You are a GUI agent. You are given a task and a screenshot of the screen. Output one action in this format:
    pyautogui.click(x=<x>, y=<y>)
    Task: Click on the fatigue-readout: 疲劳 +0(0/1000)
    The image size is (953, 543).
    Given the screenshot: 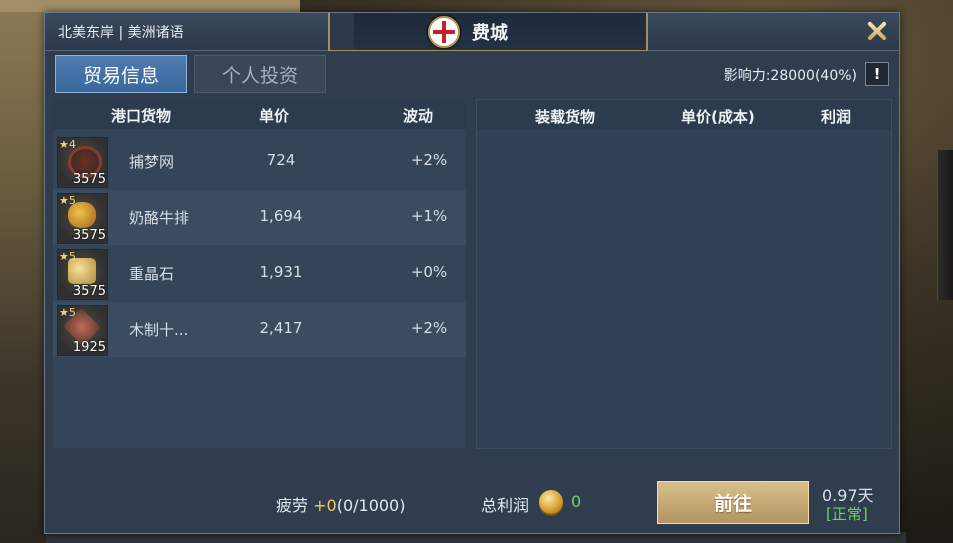 What is the action you would take?
    pyautogui.click(x=340, y=504)
    